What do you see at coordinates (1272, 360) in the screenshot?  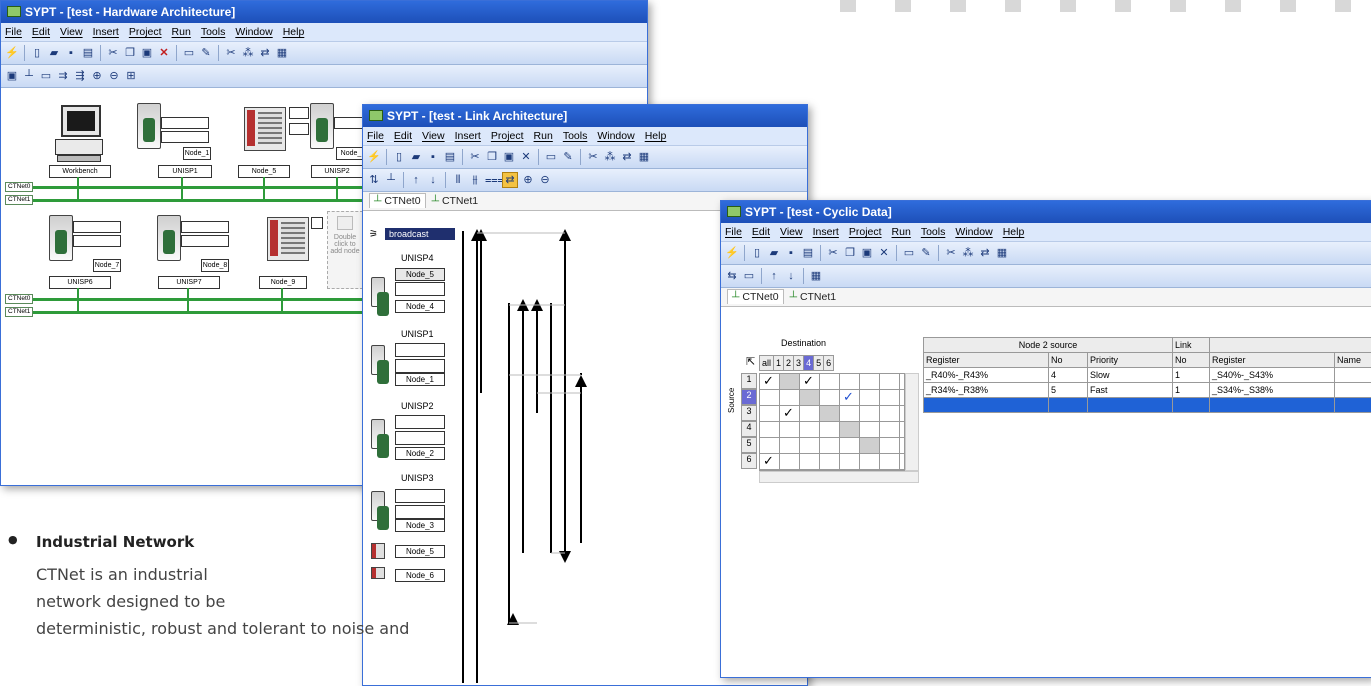 I see `col-dest-register: Register` at bounding box center [1272, 360].